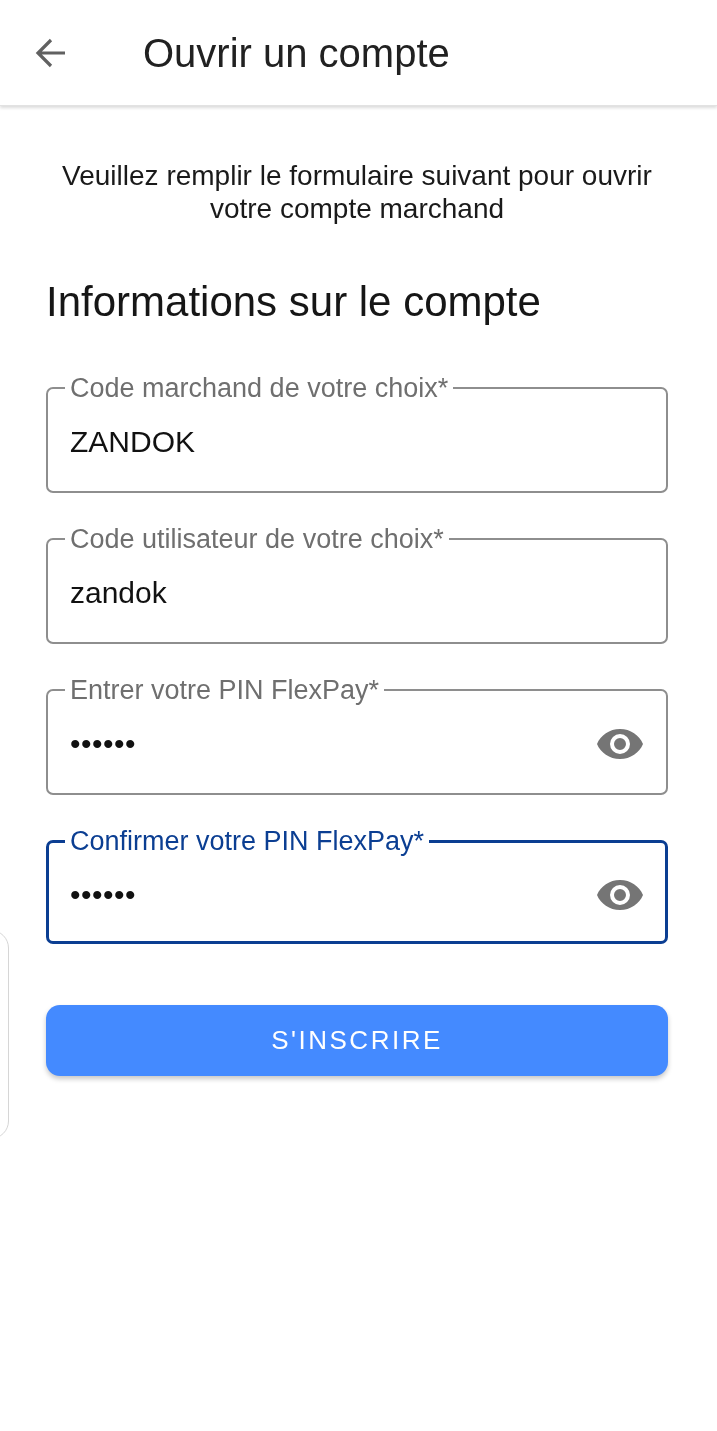 The width and height of the screenshot is (717, 1431). Describe the element at coordinates (225, 690) in the screenshot. I see `field-label: Entrer votre PIN FlexPay*` at that location.